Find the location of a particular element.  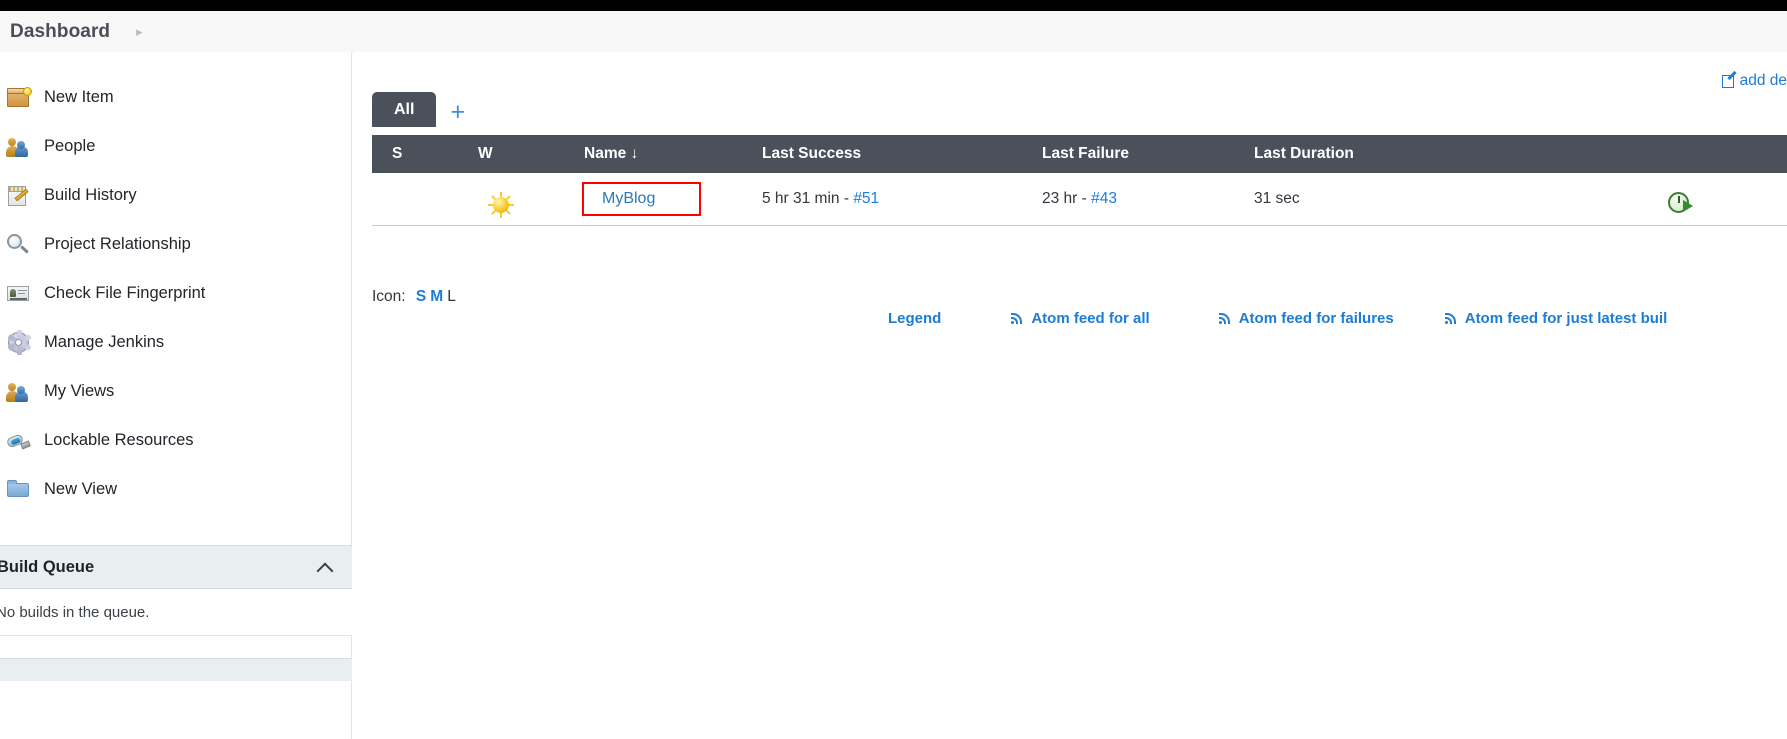

job-name-highlight-box: MyBlog is located at coordinates (642, 199).